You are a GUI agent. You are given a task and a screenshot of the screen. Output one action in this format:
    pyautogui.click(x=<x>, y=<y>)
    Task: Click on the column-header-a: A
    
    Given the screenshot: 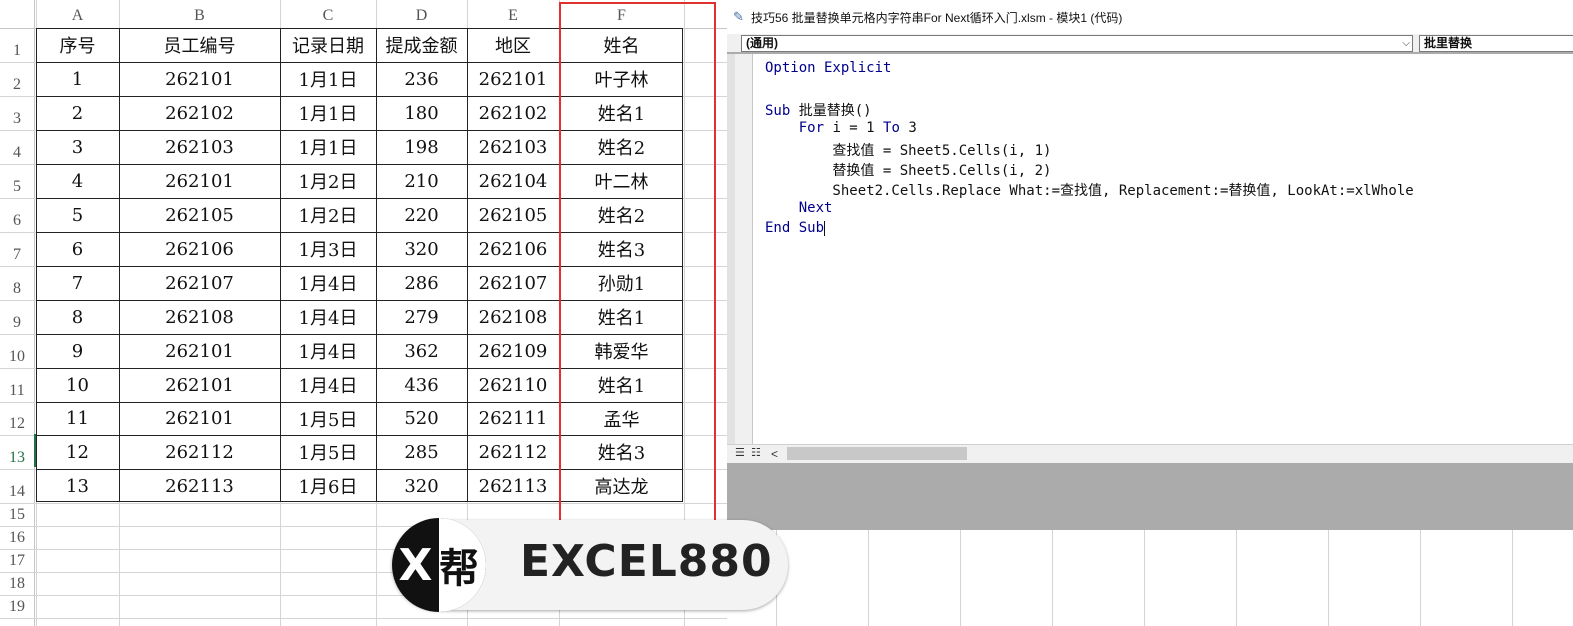 What is the action you would take?
    pyautogui.click(x=77, y=16)
    